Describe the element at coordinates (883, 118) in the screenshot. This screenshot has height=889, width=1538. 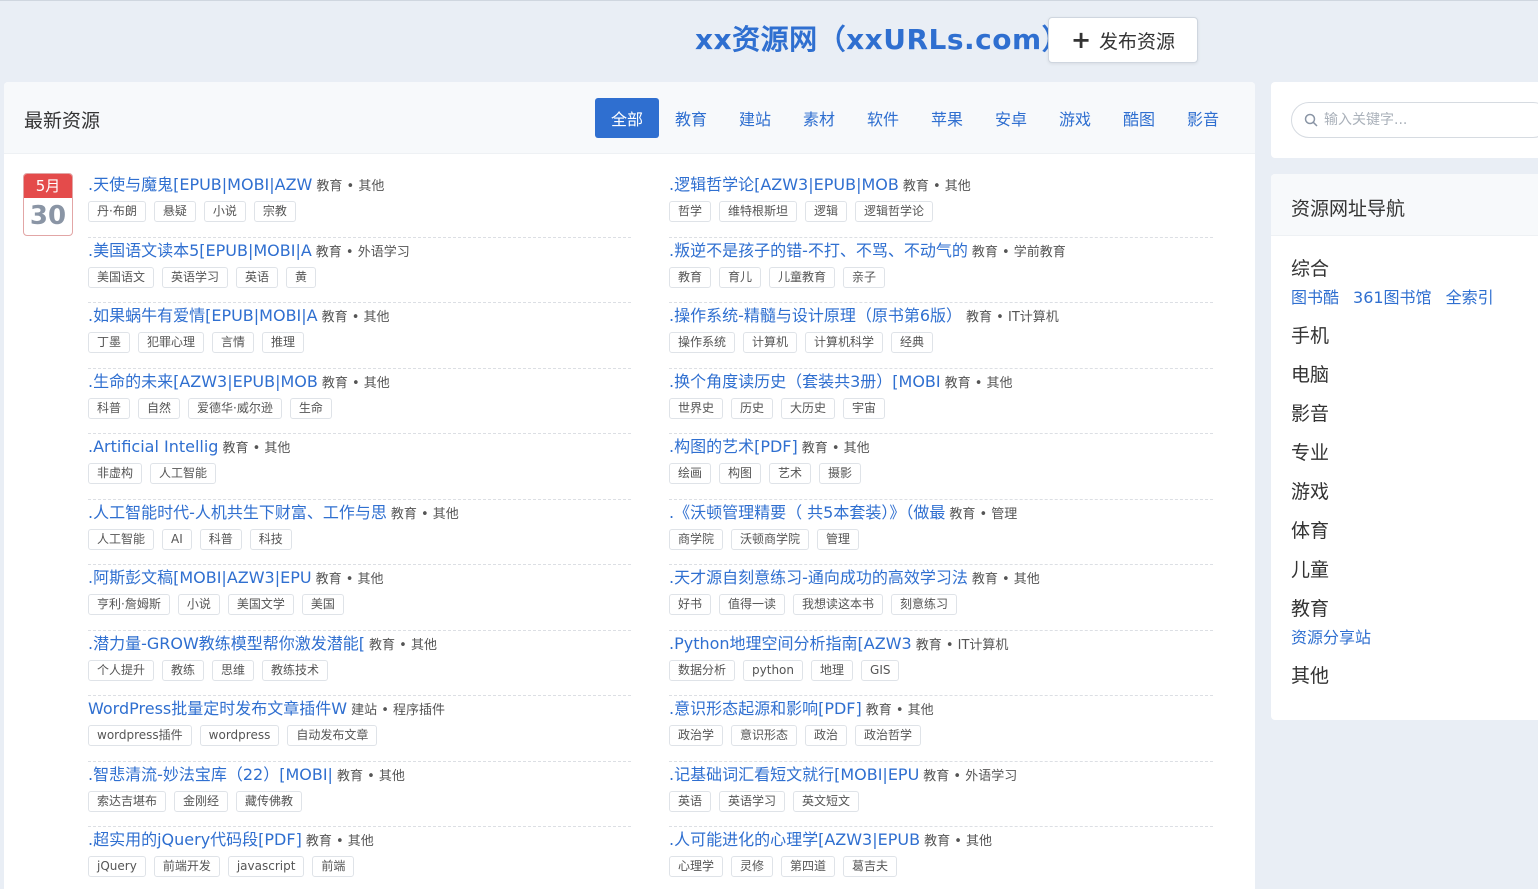
I see `tab-4: 软件` at that location.